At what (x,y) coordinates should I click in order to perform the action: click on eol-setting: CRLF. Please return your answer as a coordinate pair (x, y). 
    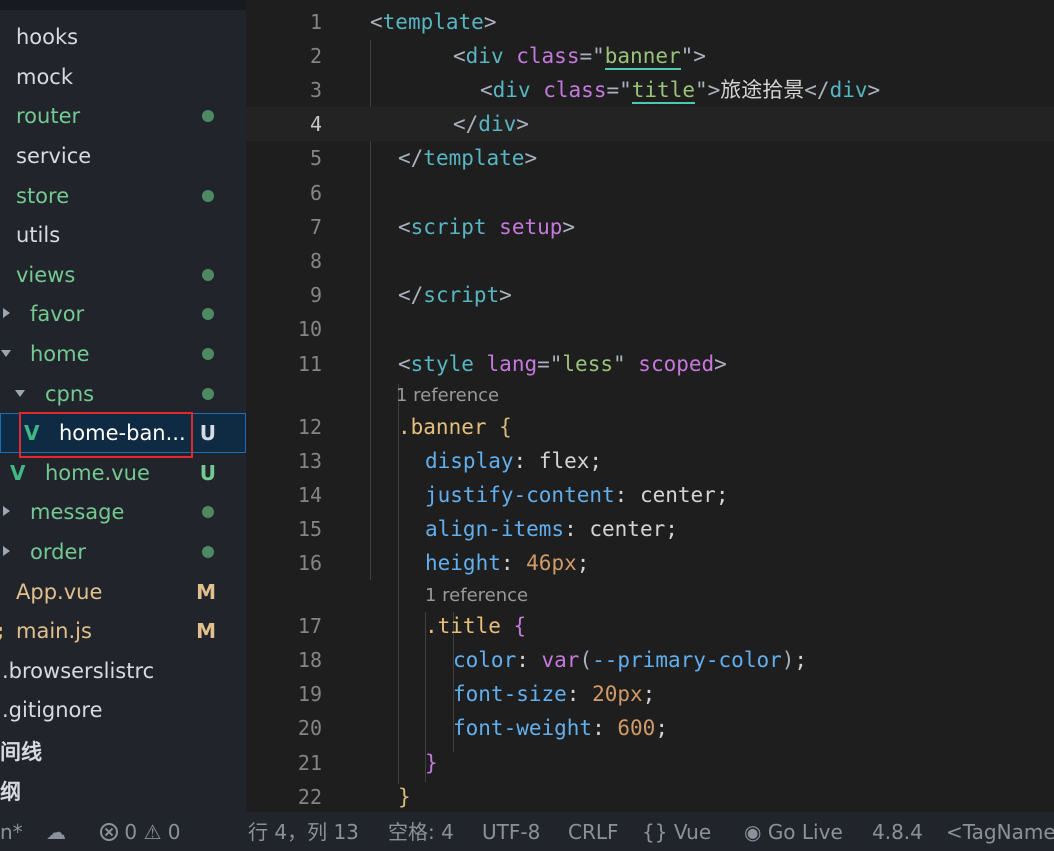
    Looking at the image, I should click on (593, 832).